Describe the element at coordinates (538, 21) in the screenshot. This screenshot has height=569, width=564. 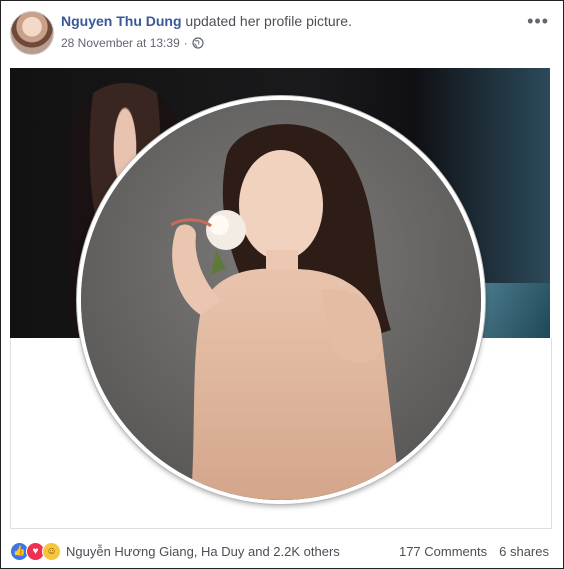
I see `more-options-icon: •••` at that location.